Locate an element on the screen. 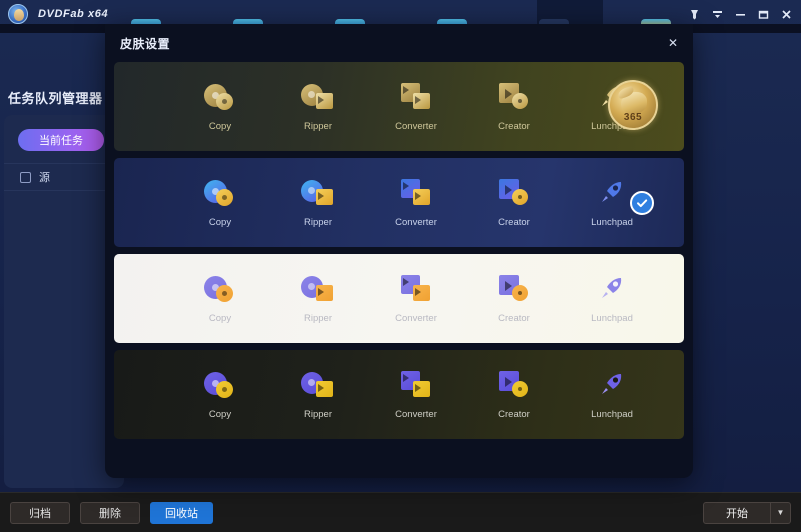 The width and height of the screenshot is (801, 532). badge-label: 365 is located at coordinates (633, 117).